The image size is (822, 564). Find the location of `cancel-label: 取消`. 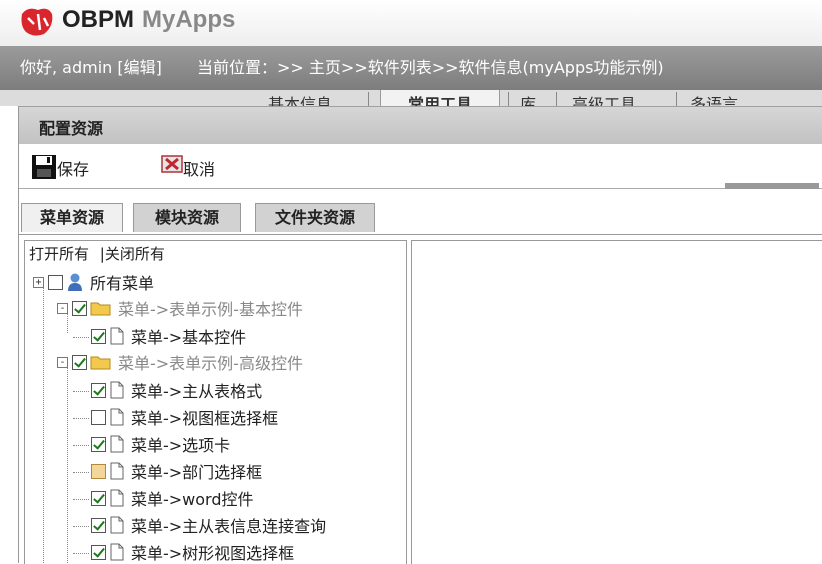

cancel-label: 取消 is located at coordinates (199, 169).